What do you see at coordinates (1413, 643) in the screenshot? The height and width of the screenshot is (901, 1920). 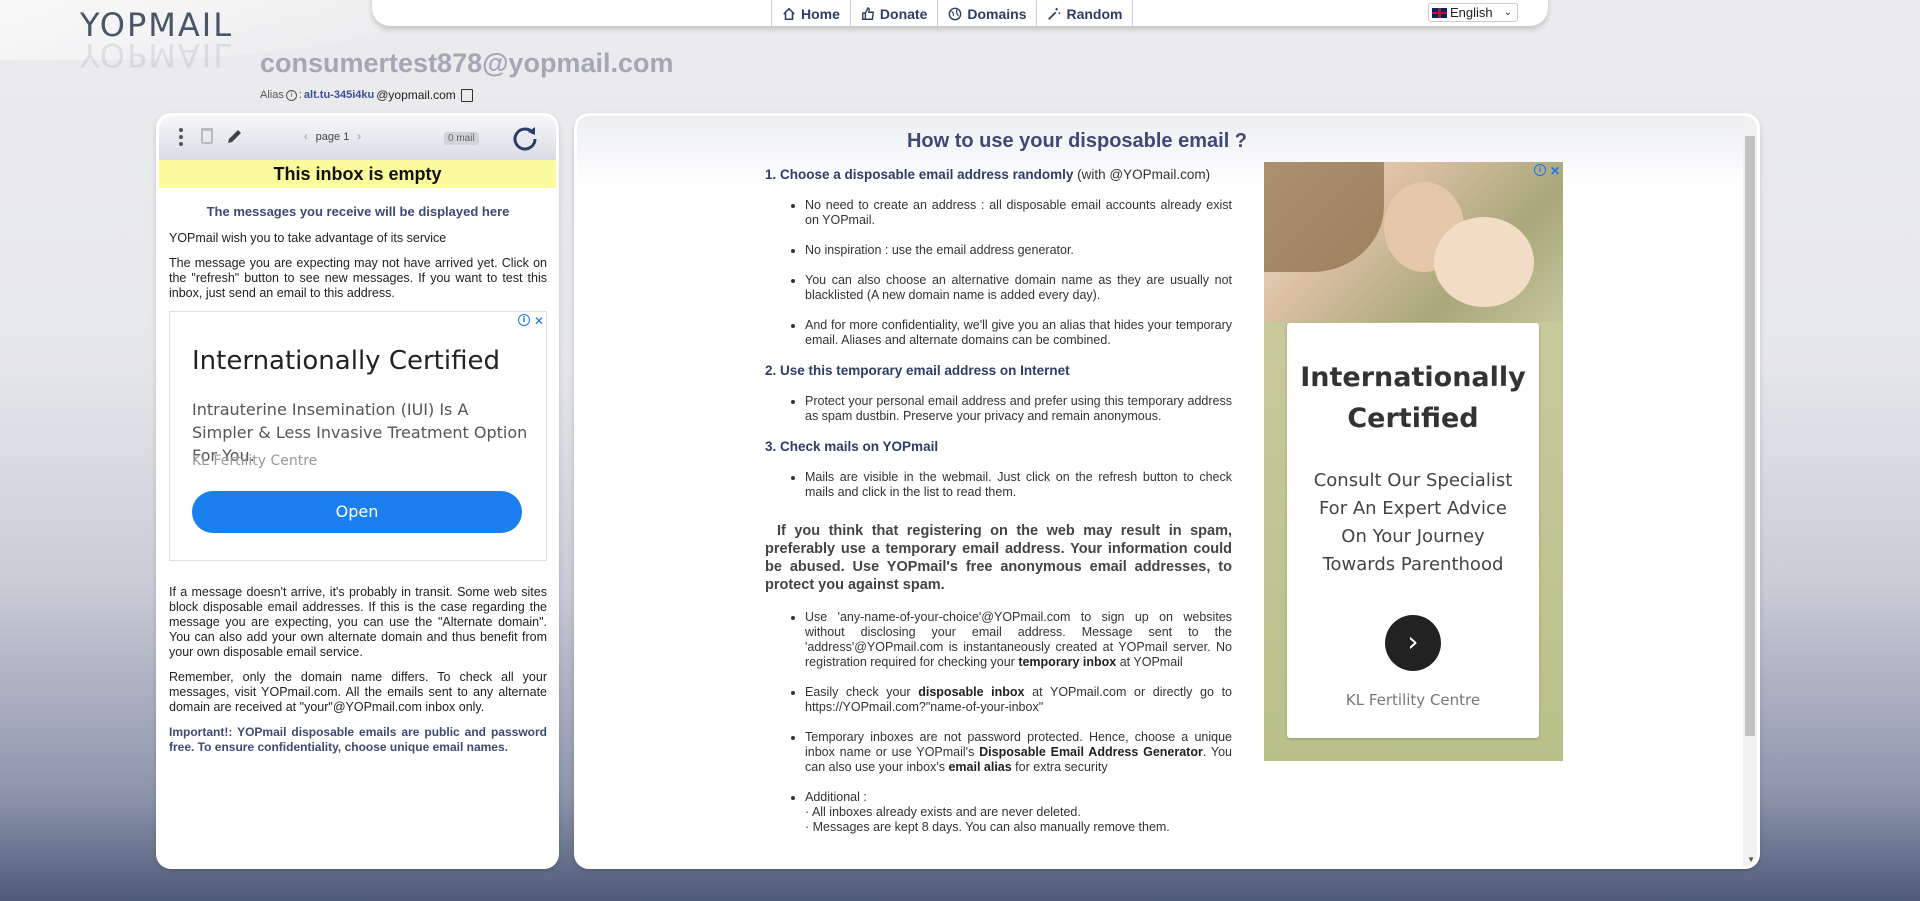 I see `ad-go-button: ›` at bounding box center [1413, 643].